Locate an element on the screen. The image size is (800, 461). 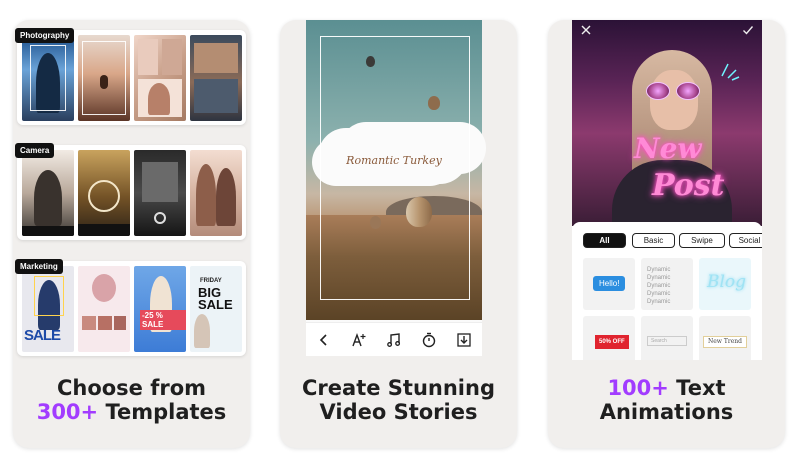
caption-rest: Text is located at coordinates (697, 388).